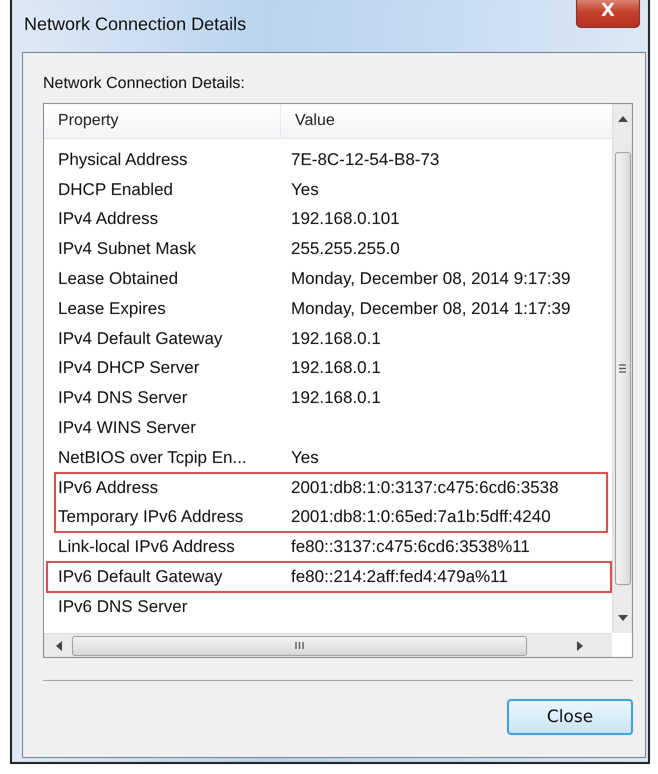 The image size is (658, 774). I want to click on property-cell-text: IPv6 Default Gateway, so click(140, 577).